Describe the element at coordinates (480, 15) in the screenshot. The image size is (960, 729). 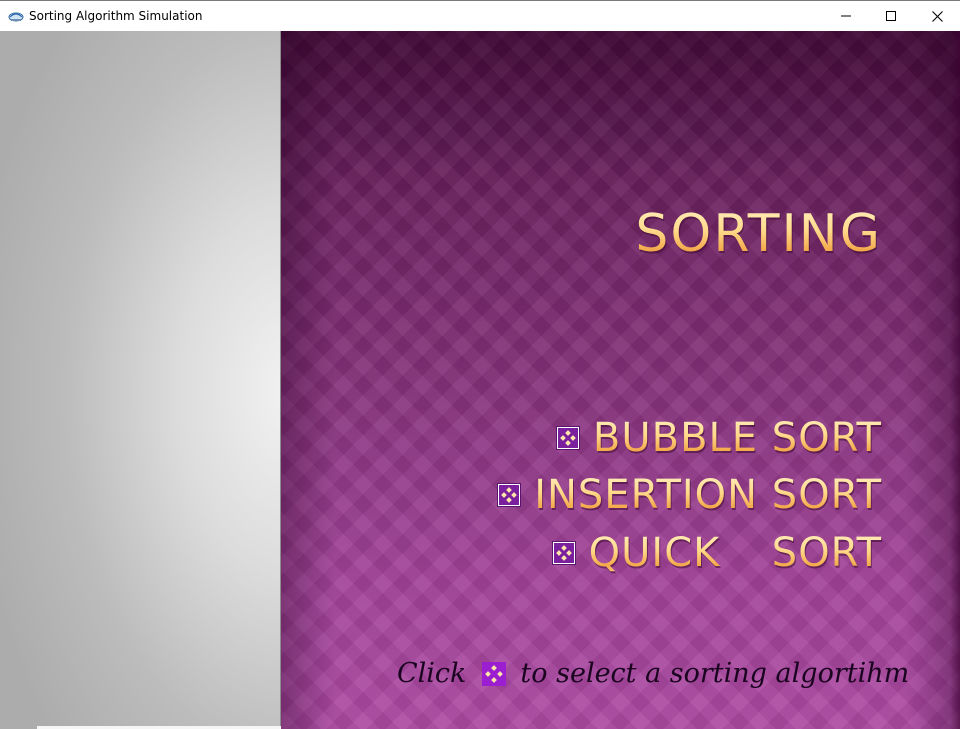
I see `title-bar: Sorting Algorithm Simulation` at that location.